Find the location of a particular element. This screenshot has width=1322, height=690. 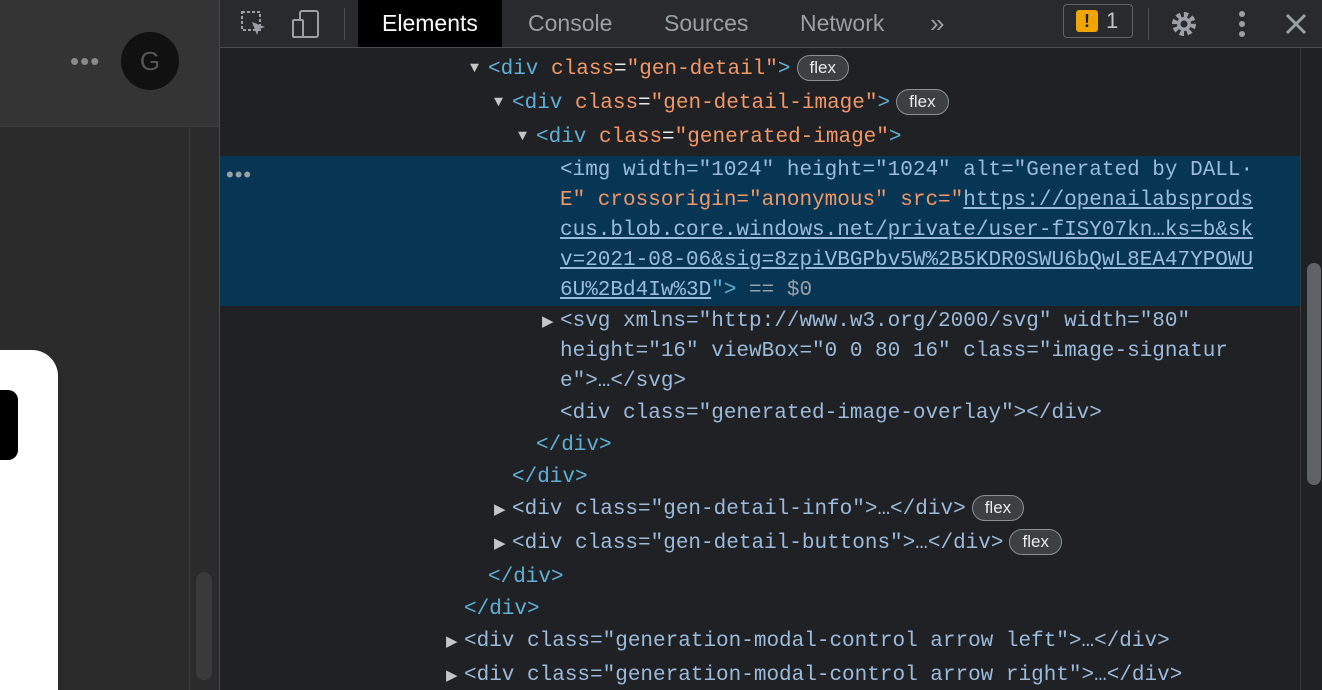

attr-value: "gen-detail-image" is located at coordinates (764, 103).